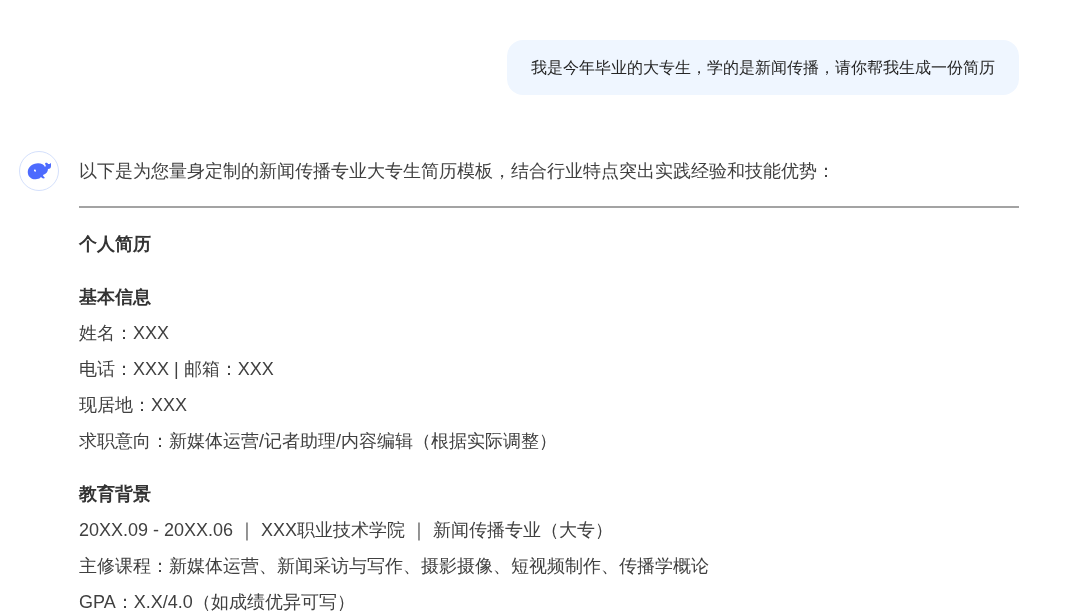 The image size is (1069, 612). I want to click on resume-line: 现居地：XXX, so click(134, 405).